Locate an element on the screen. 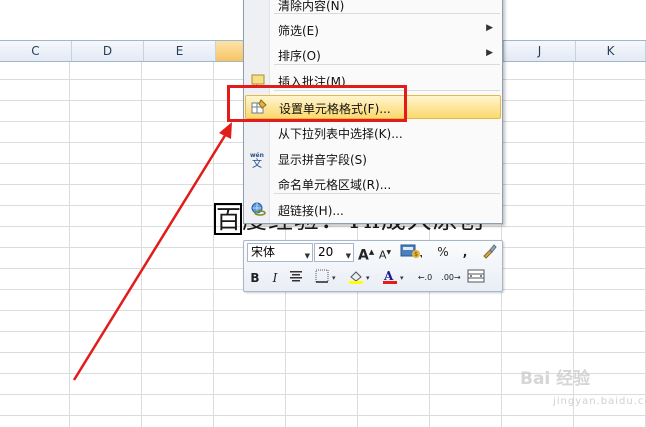  watermark-logo: Bai 经验 is located at coordinates (555, 379).